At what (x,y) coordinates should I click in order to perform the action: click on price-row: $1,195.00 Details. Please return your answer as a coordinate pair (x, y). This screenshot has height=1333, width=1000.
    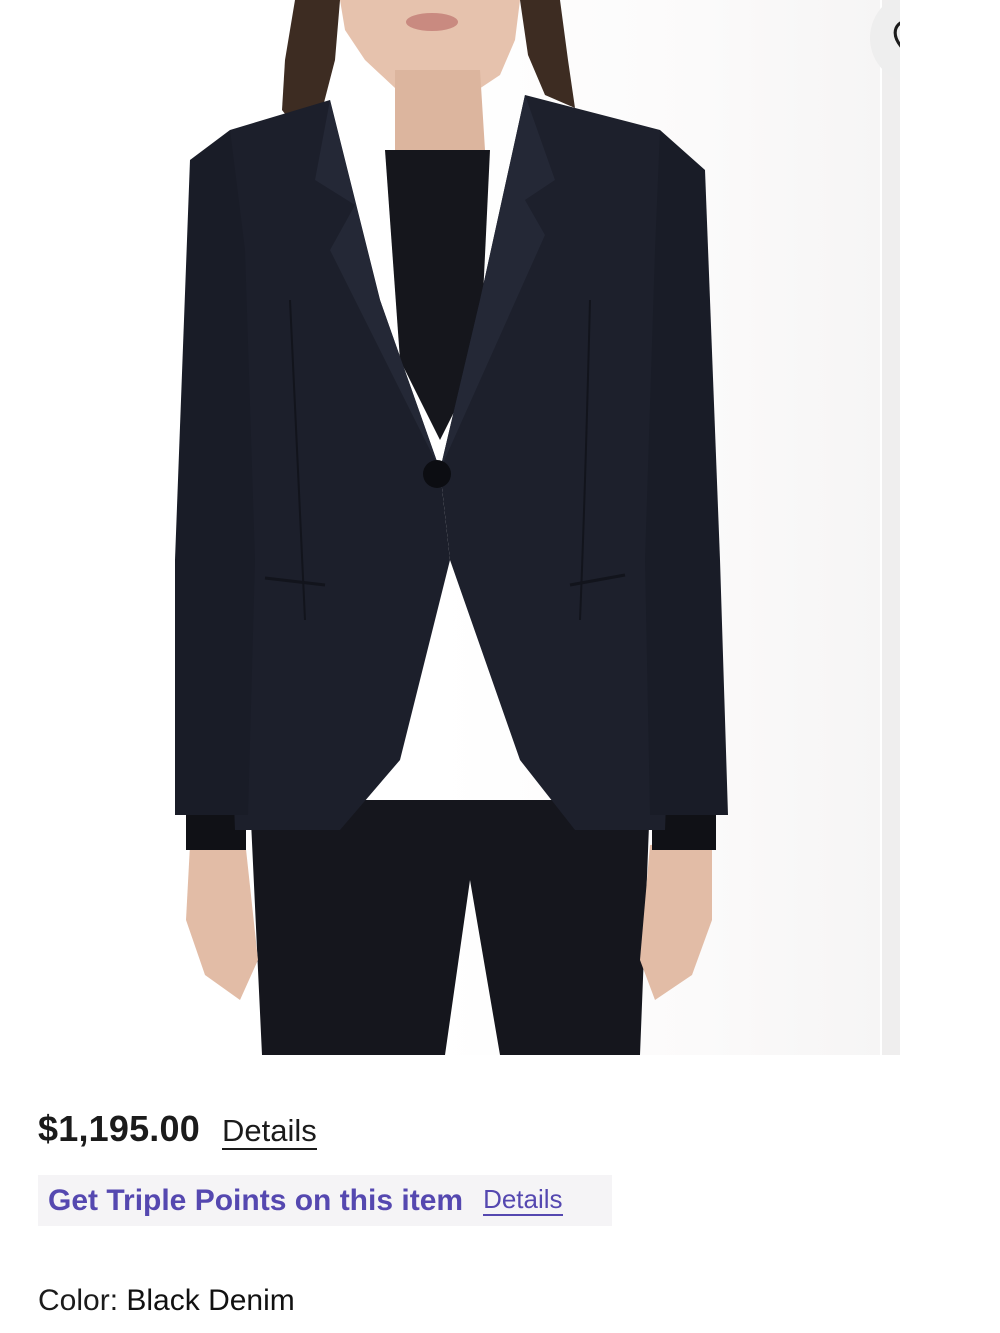
    Looking at the image, I should click on (177, 1129).